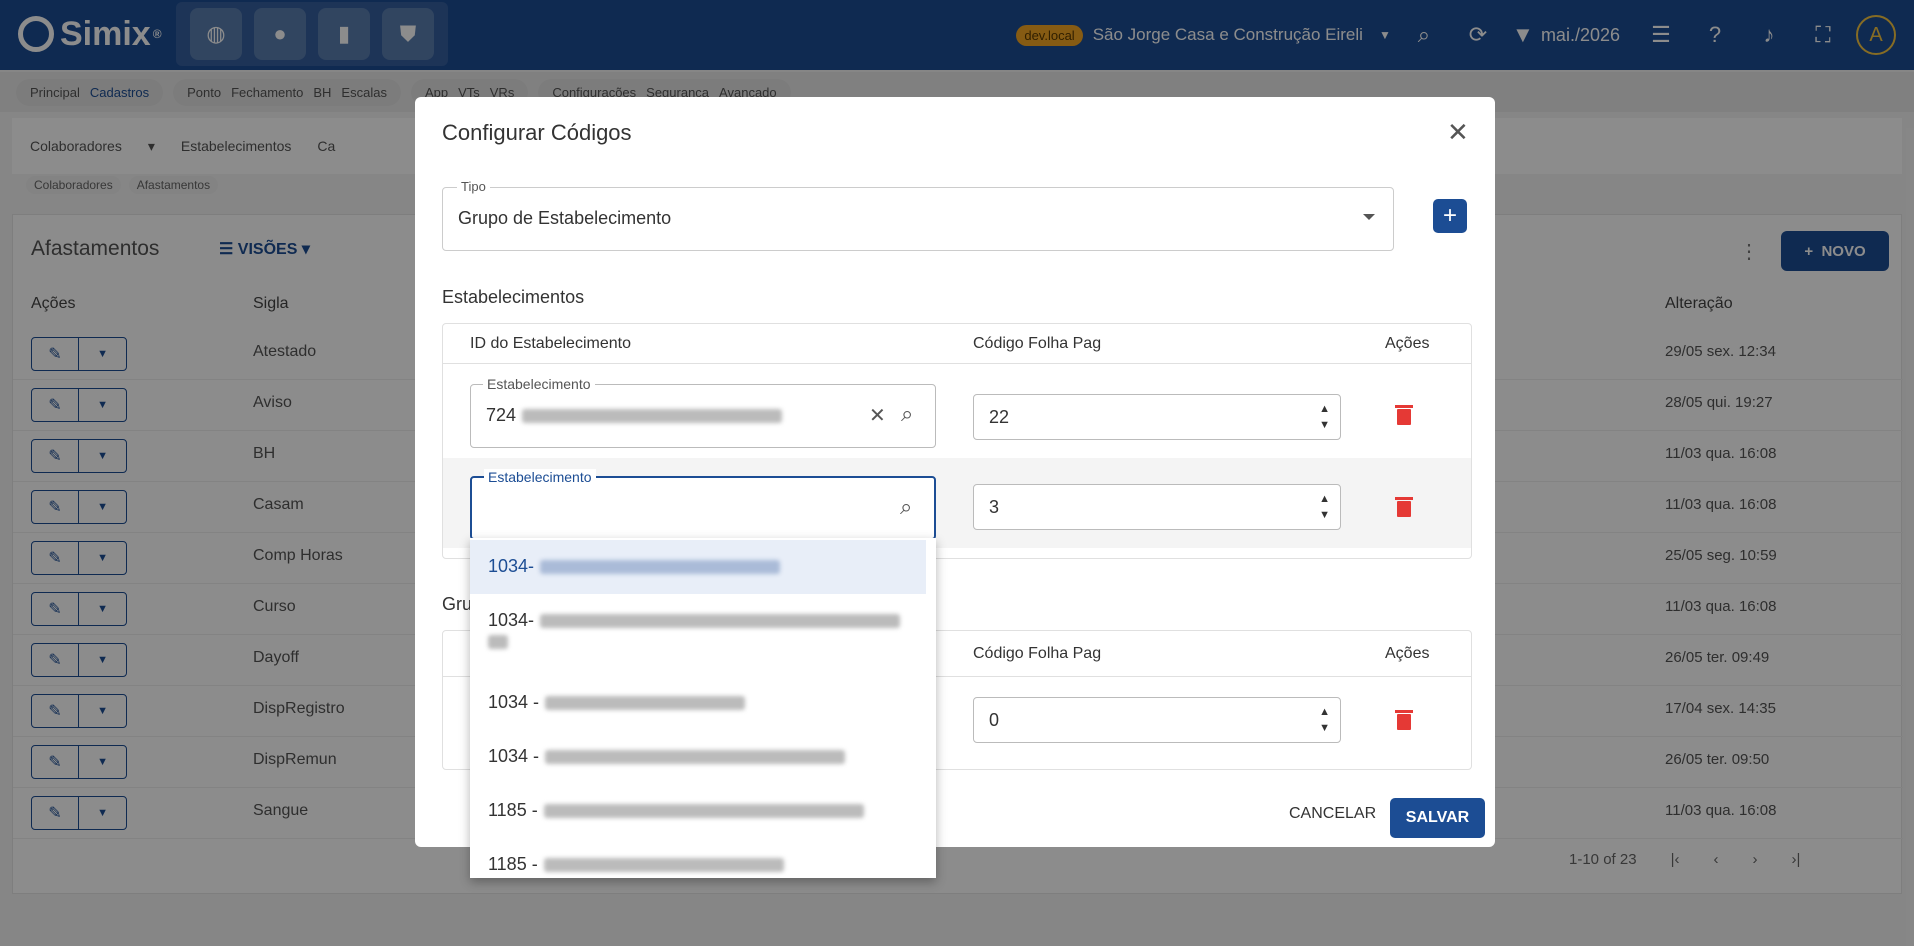 The width and height of the screenshot is (1914, 946). What do you see at coordinates (994, 507) in the screenshot?
I see `codigo-value: 3` at bounding box center [994, 507].